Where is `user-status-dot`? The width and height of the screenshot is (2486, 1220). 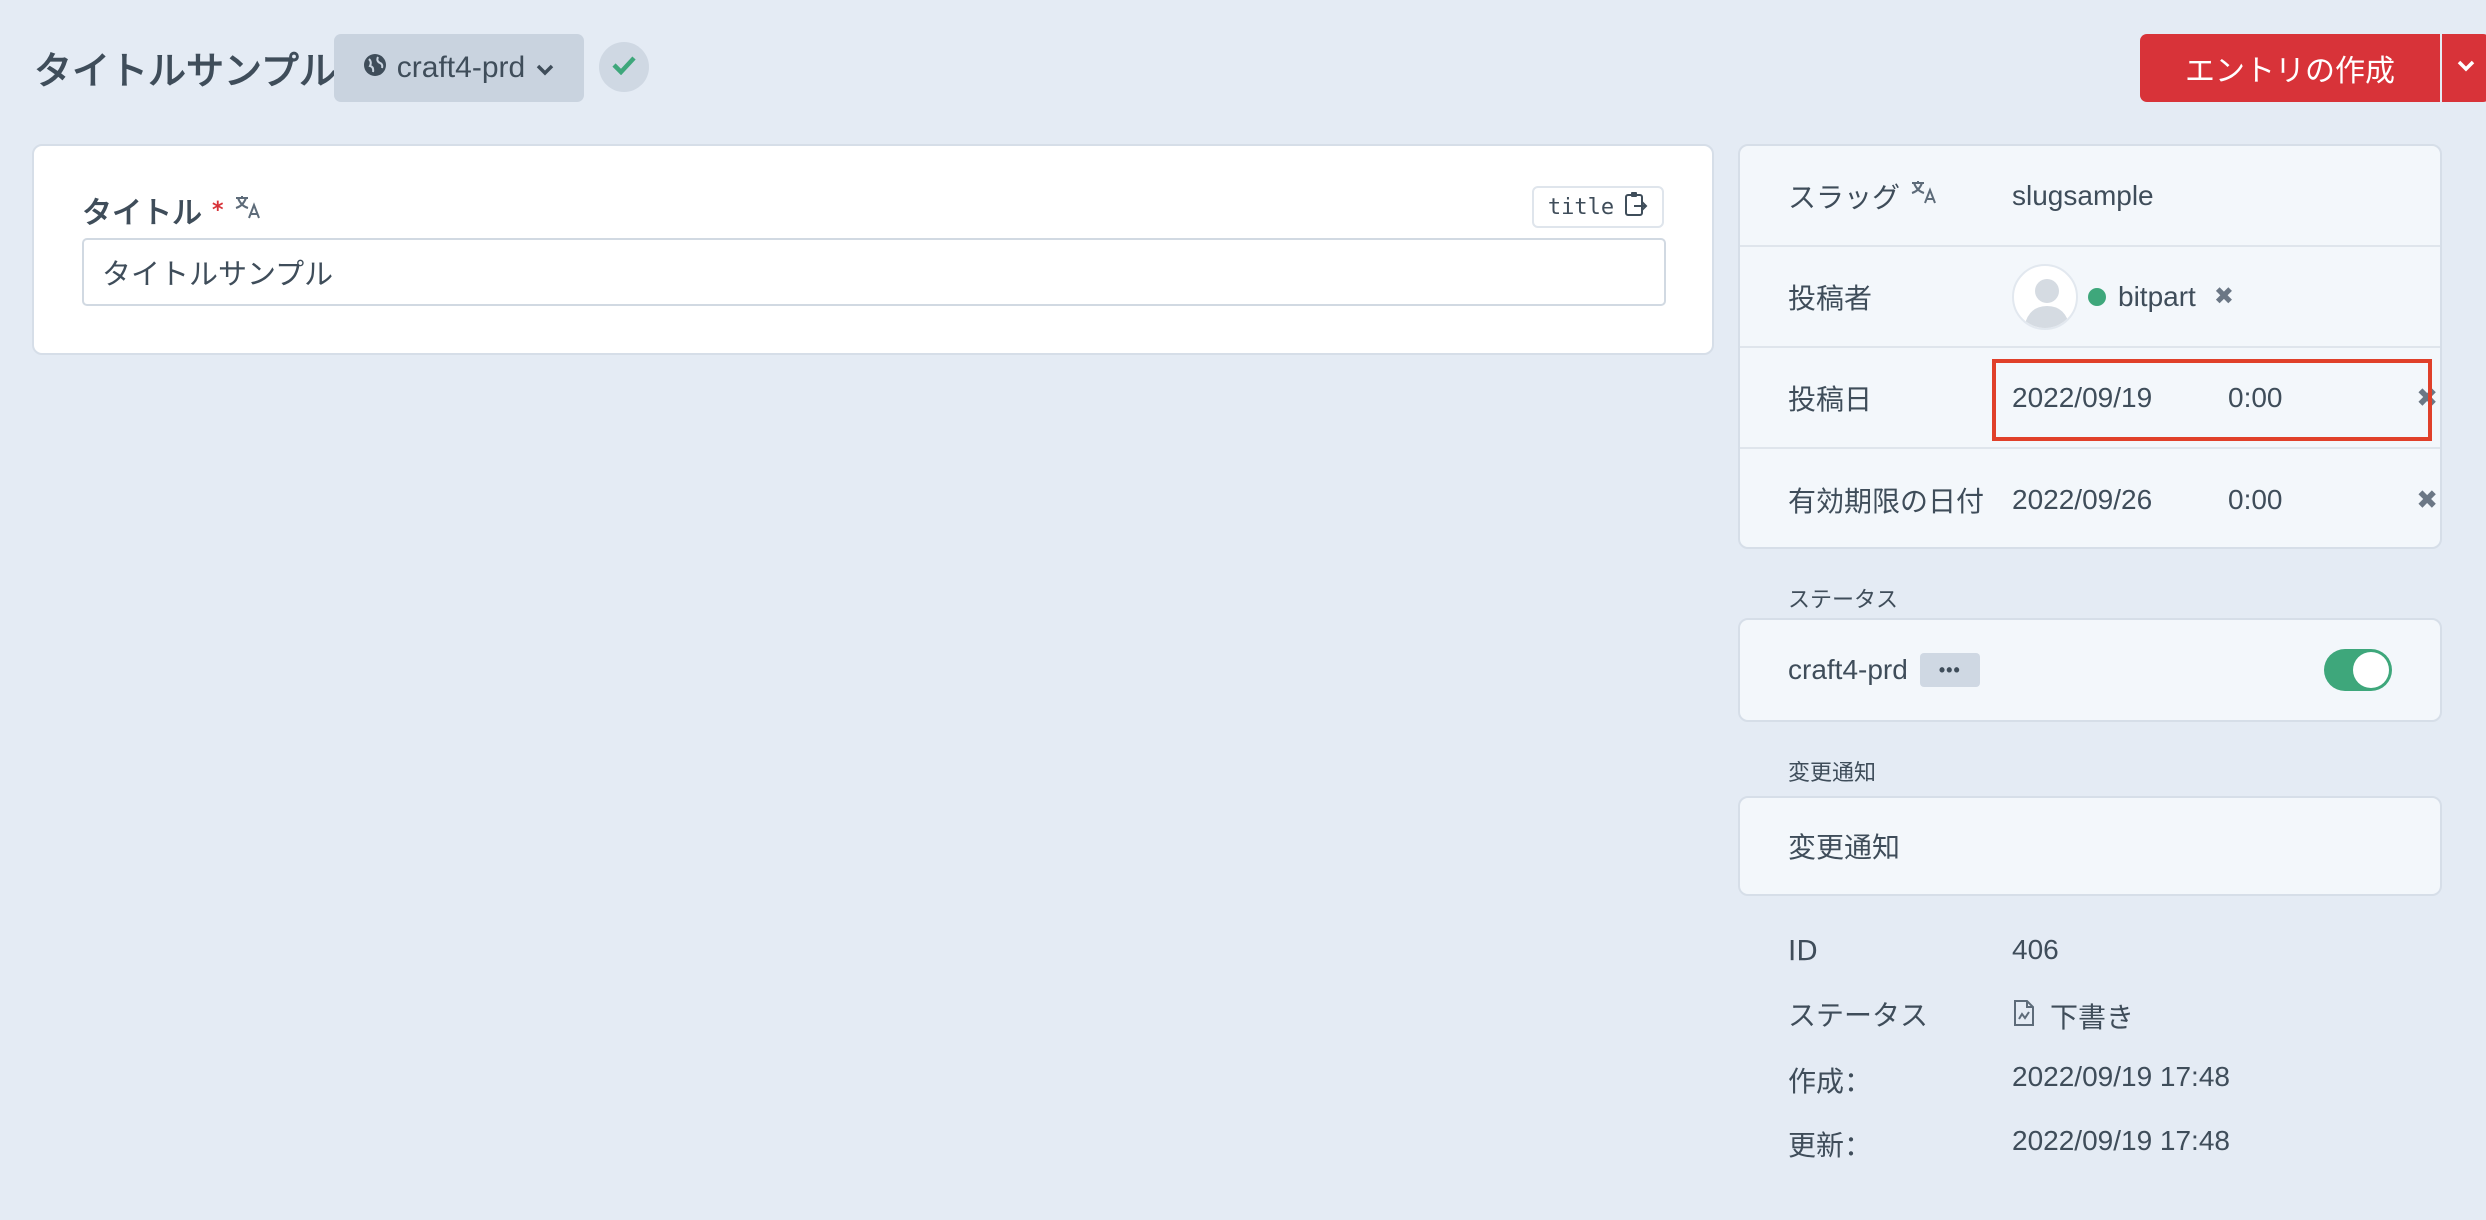 user-status-dot is located at coordinates (2097, 296).